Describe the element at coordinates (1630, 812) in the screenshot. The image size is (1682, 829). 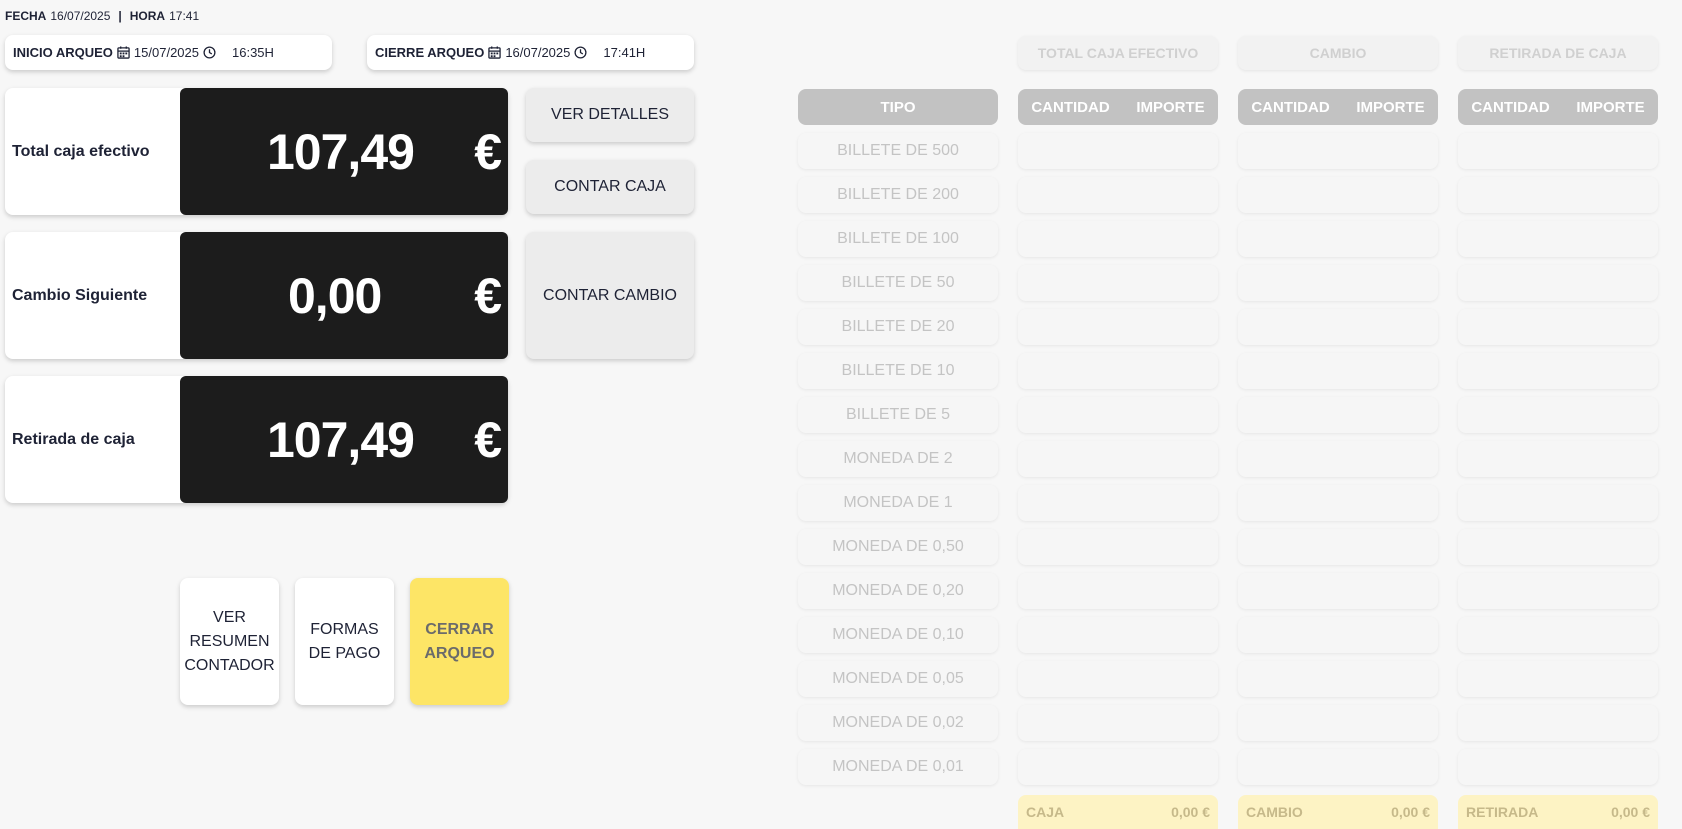
I see `retirada-total-value: 0,00 €` at that location.